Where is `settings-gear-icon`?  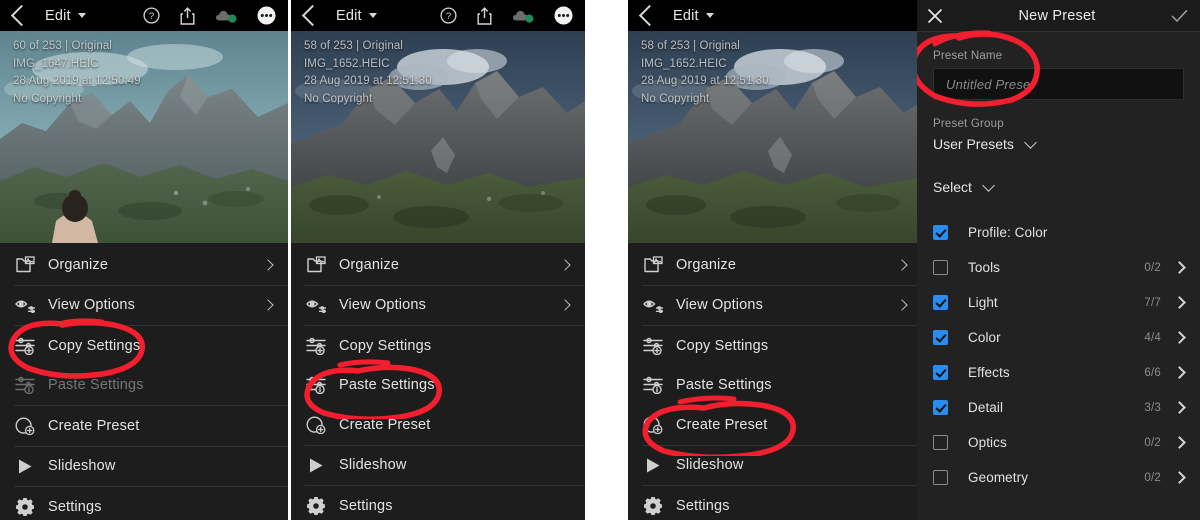 settings-gear-icon is located at coordinates (653, 506).